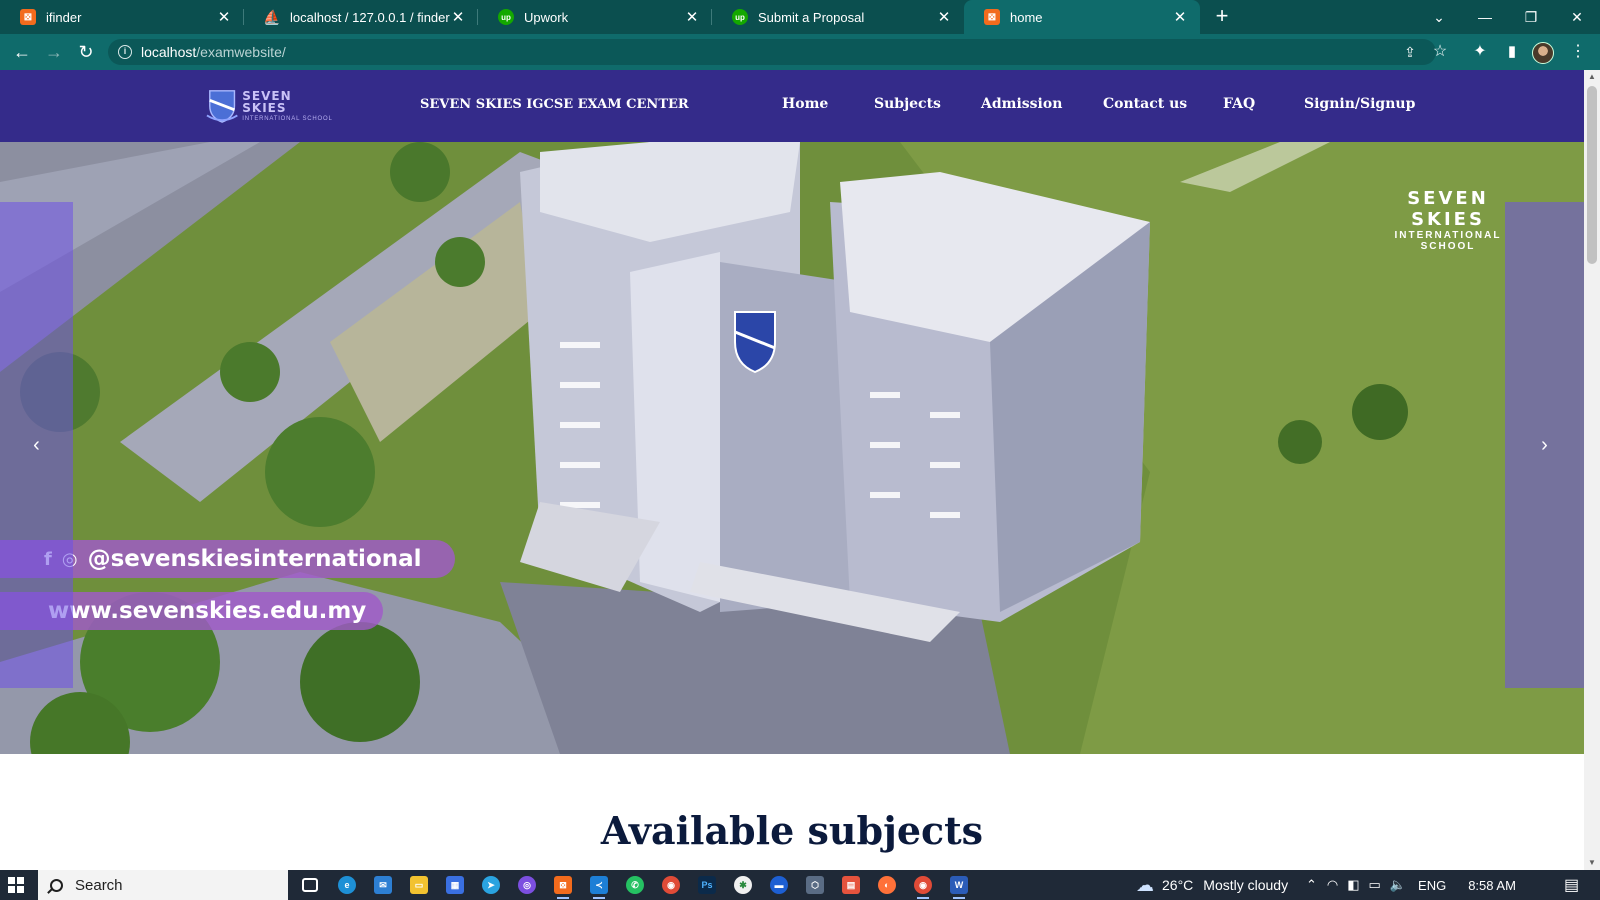  Describe the element at coordinates (22, 52) in the screenshot. I see `back-icon: ←` at that location.